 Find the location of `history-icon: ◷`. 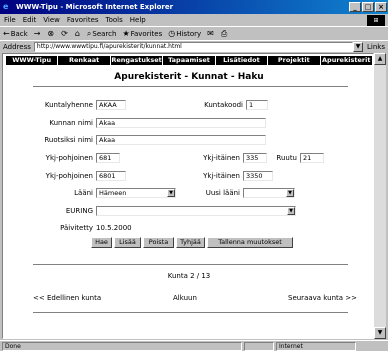

history-icon: ◷ is located at coordinates (172, 33).